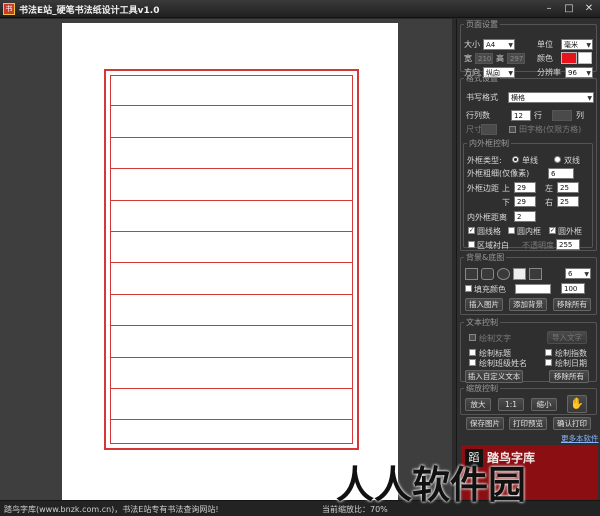 This screenshot has height=516, width=600. Describe the element at coordinates (474, 129) in the screenshot. I see `cell-size-label: 尺寸` at that location.